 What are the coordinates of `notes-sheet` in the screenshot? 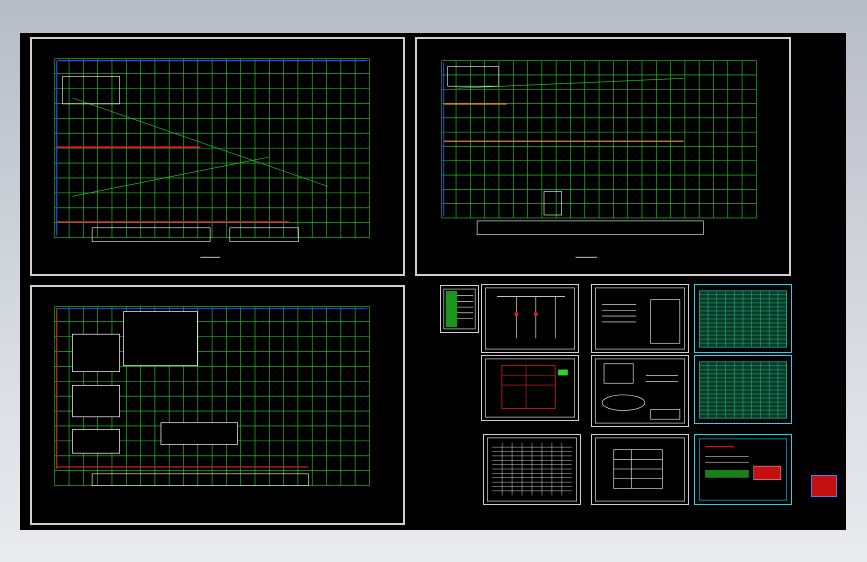 It's located at (640, 318).